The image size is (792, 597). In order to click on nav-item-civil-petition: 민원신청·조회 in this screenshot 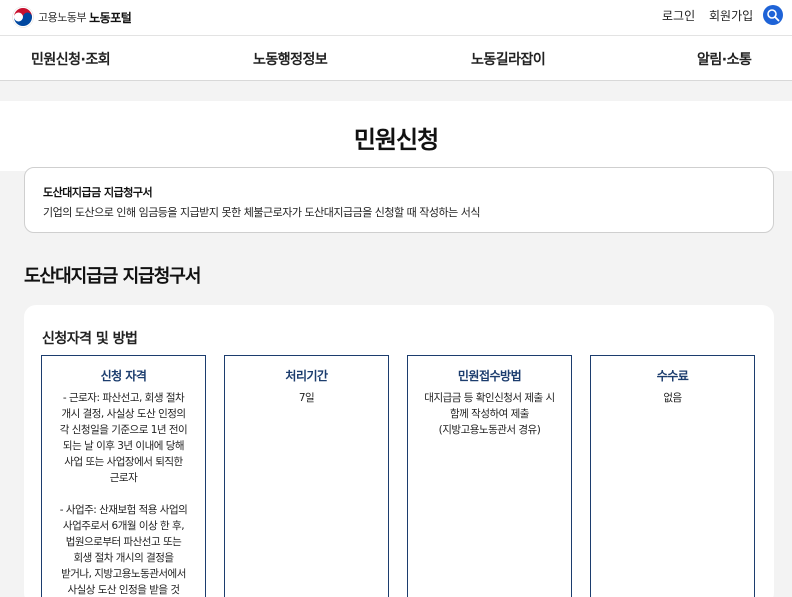, I will do `click(71, 59)`.